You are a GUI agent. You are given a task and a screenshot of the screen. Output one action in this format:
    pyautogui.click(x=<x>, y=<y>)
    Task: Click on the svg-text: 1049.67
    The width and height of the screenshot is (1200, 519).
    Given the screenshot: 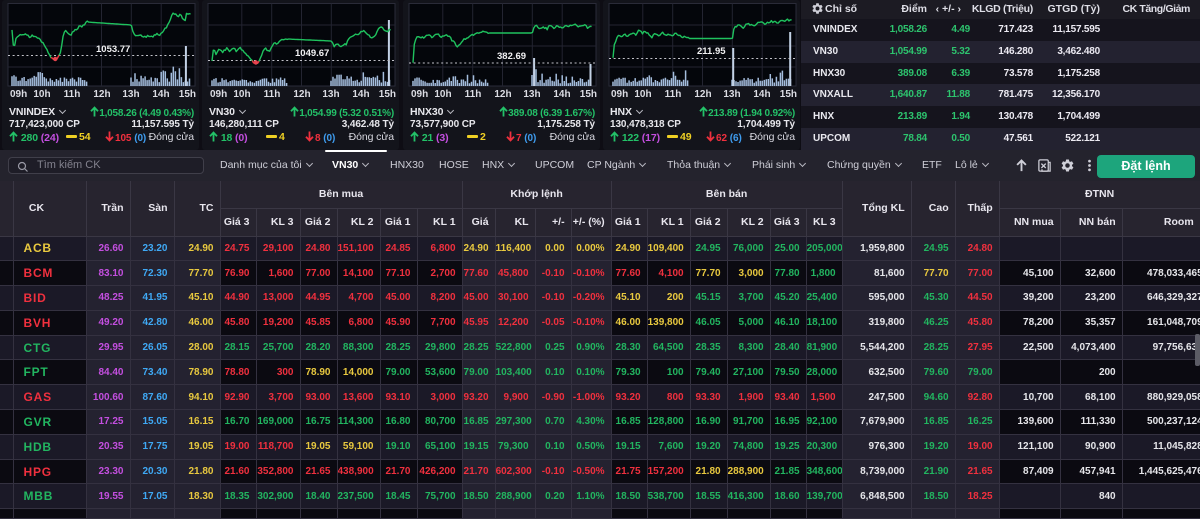 What is the action you would take?
    pyautogui.click(x=312, y=53)
    